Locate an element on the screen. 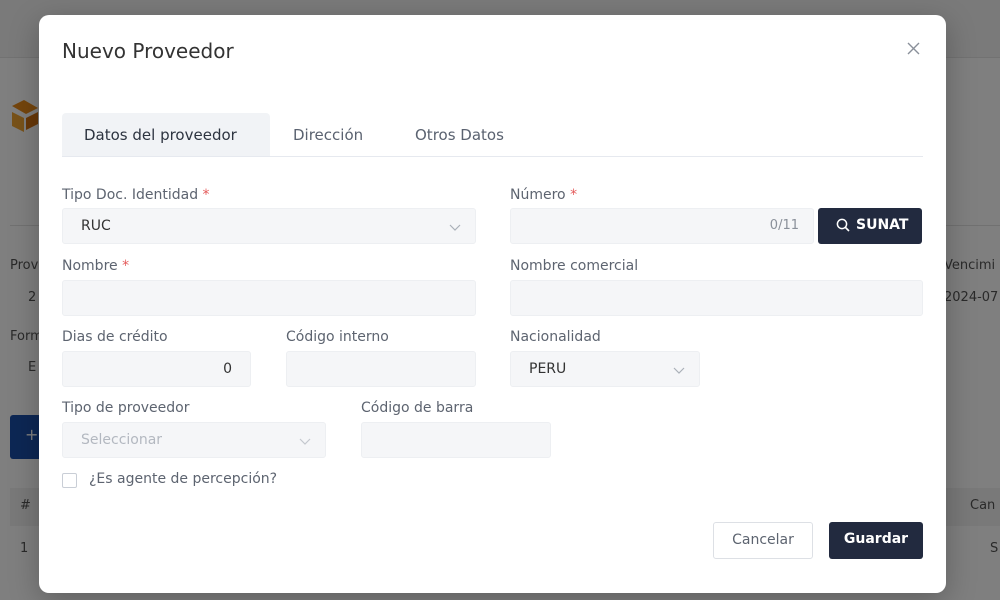 Image resolution: width=1000 pixels, height=600 pixels. numero-label: Número * is located at coordinates (544, 195).